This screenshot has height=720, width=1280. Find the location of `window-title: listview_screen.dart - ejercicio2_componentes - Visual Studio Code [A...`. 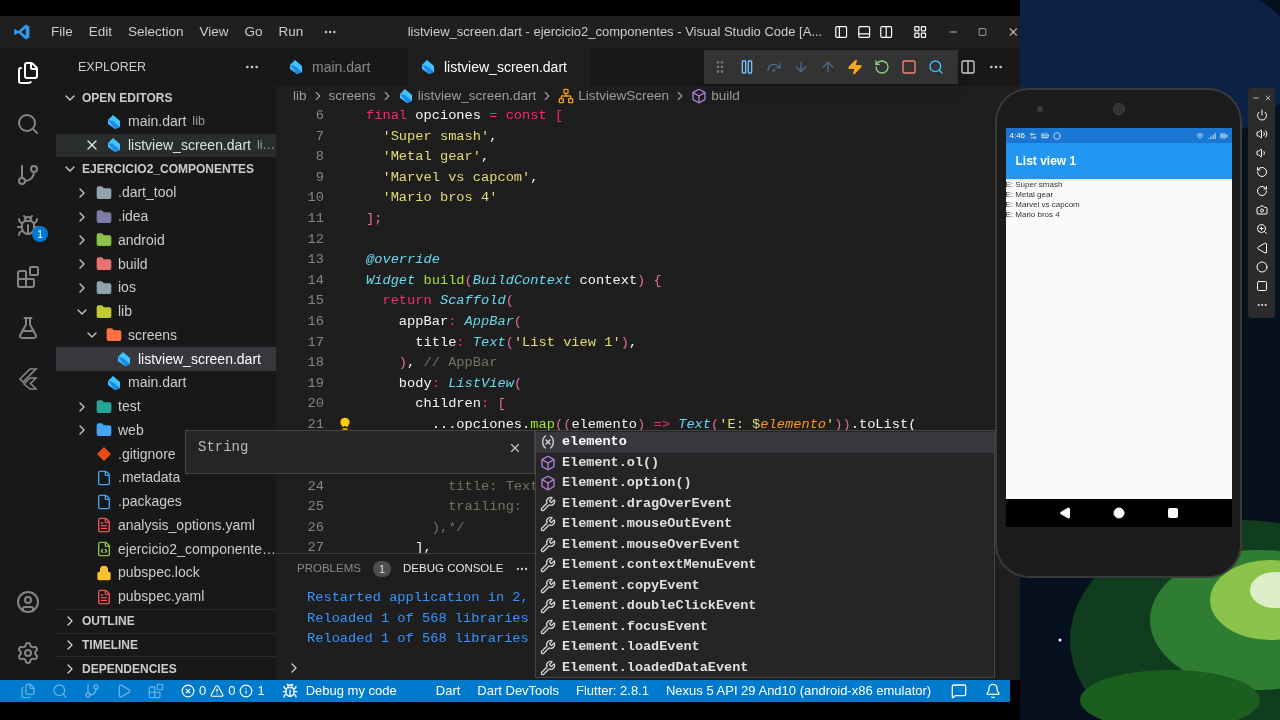

window-title: listview_screen.dart - ejercicio2_componentes - Visual Studio Code [A... is located at coordinates (615, 32).